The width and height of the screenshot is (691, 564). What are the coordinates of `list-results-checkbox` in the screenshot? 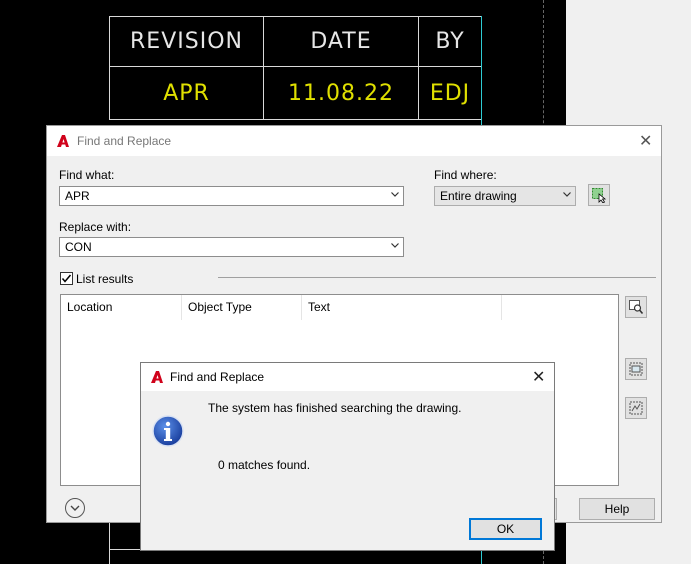 It's located at (66, 278).